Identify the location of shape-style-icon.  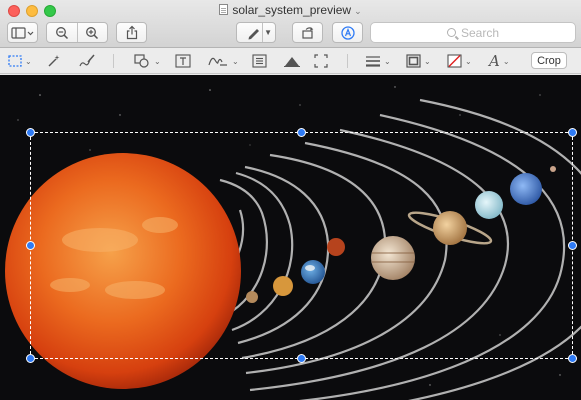
(373, 61).